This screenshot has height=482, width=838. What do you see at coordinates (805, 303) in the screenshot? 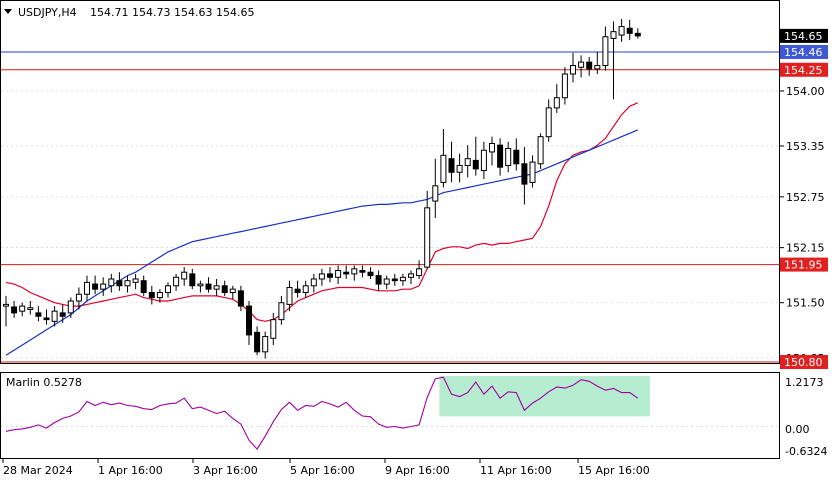
I see `y-tick-label: 151.50` at bounding box center [805, 303].